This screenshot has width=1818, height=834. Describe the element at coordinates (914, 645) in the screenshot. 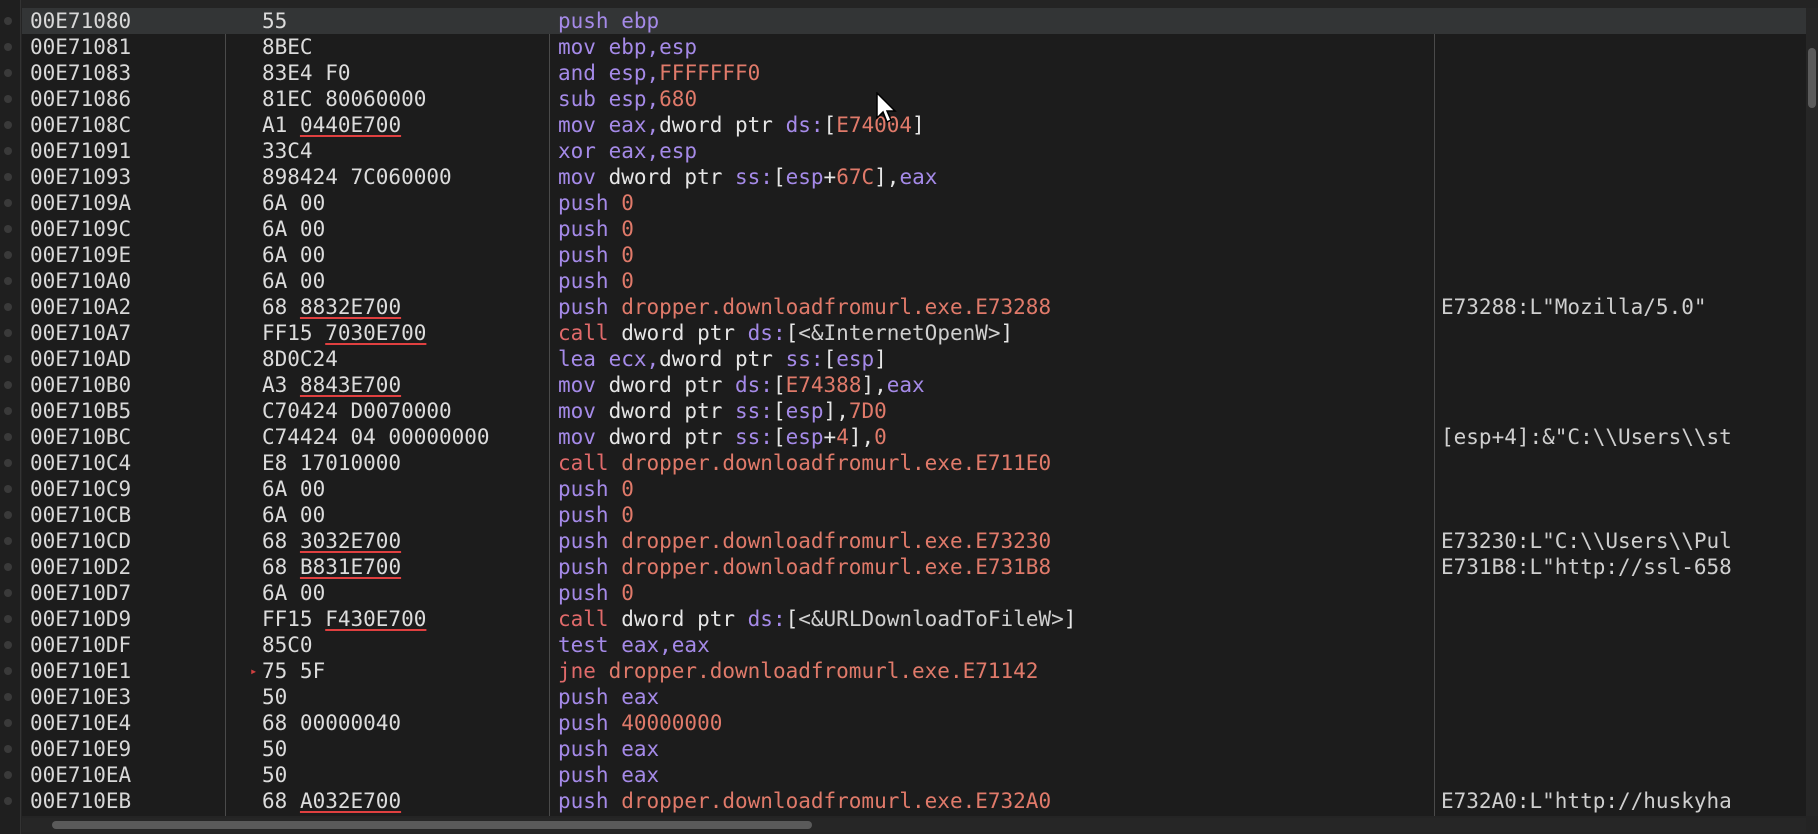

I see `disasm-row: 00E710DF 85C0 test eax,eax` at that location.